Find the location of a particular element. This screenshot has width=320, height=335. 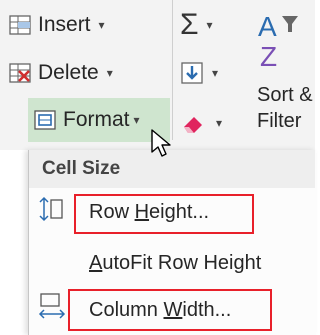

clear-button: ▾ is located at coordinates (208, 123).